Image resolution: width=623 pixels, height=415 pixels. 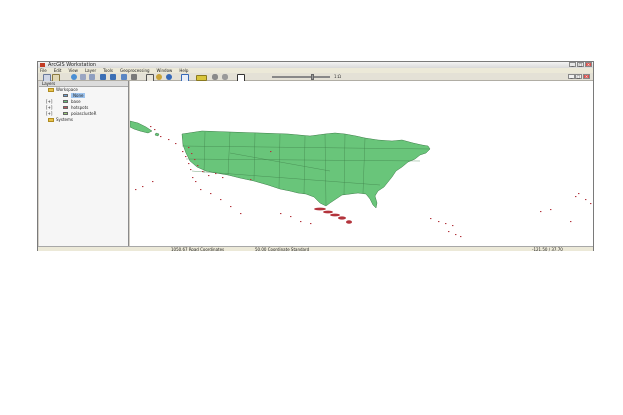 What do you see at coordinates (301, 77) in the screenshot?
I see `zoom-slider-track` at bounding box center [301, 77].